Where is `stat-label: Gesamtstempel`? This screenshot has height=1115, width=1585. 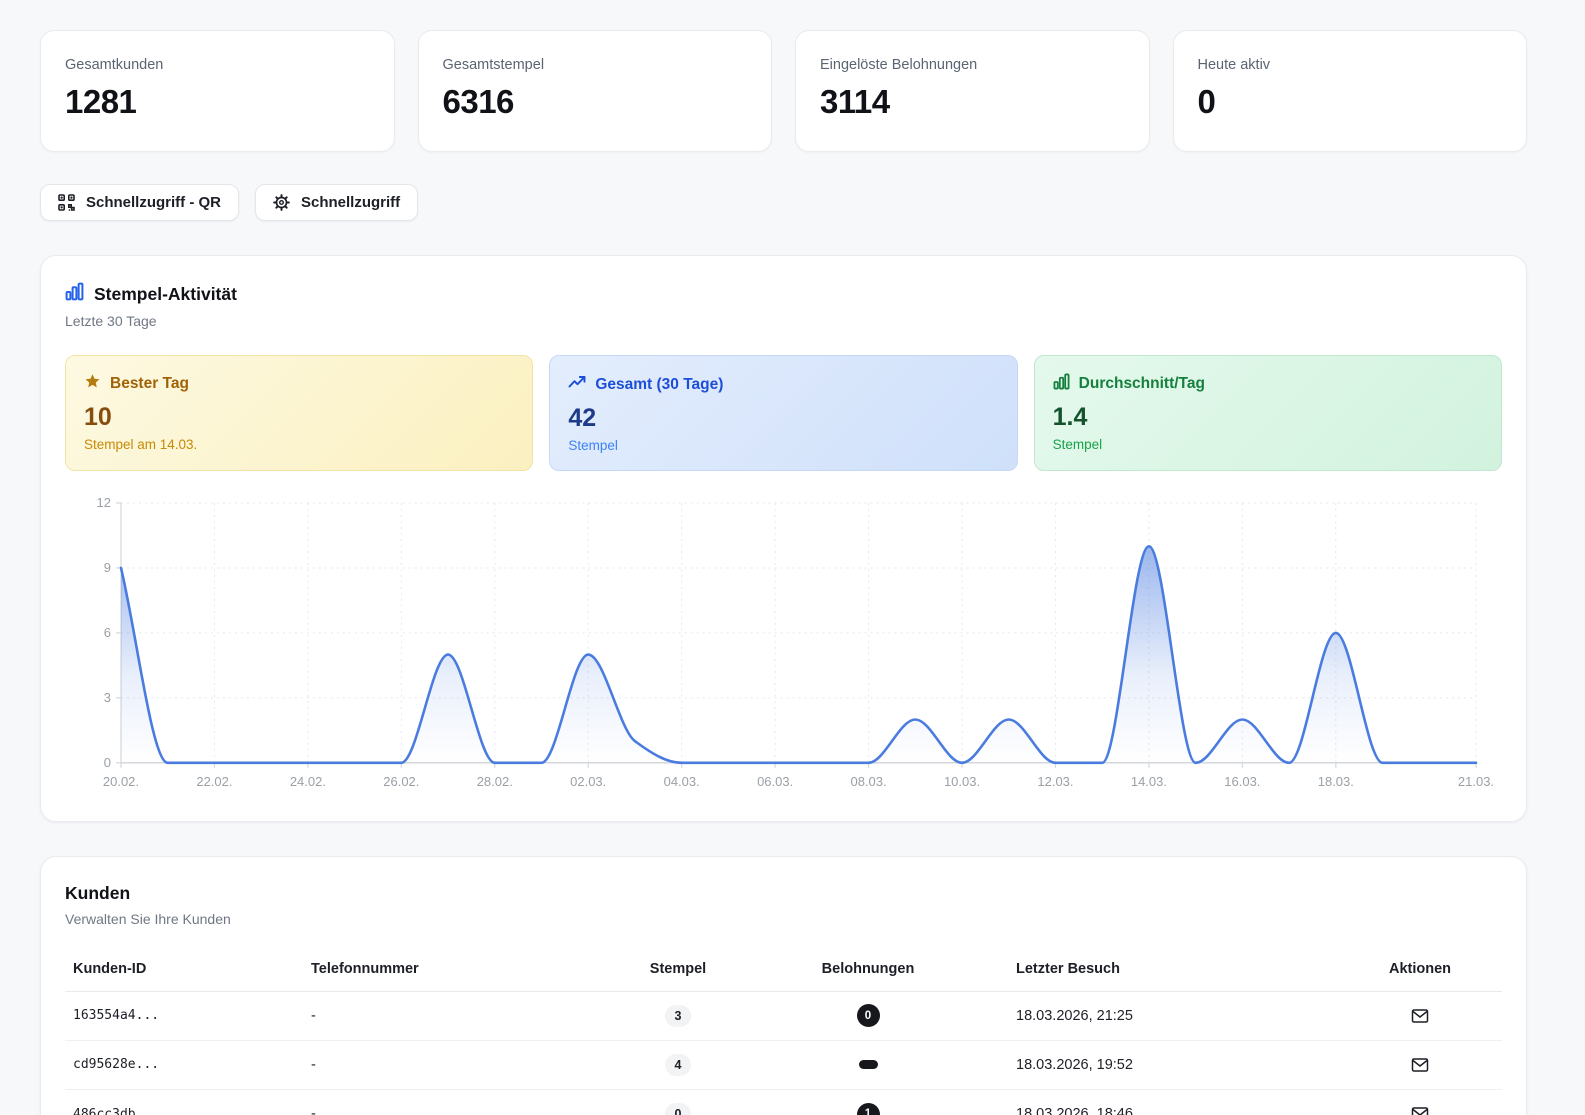 stat-label: Gesamtstempel is located at coordinates (493, 65).